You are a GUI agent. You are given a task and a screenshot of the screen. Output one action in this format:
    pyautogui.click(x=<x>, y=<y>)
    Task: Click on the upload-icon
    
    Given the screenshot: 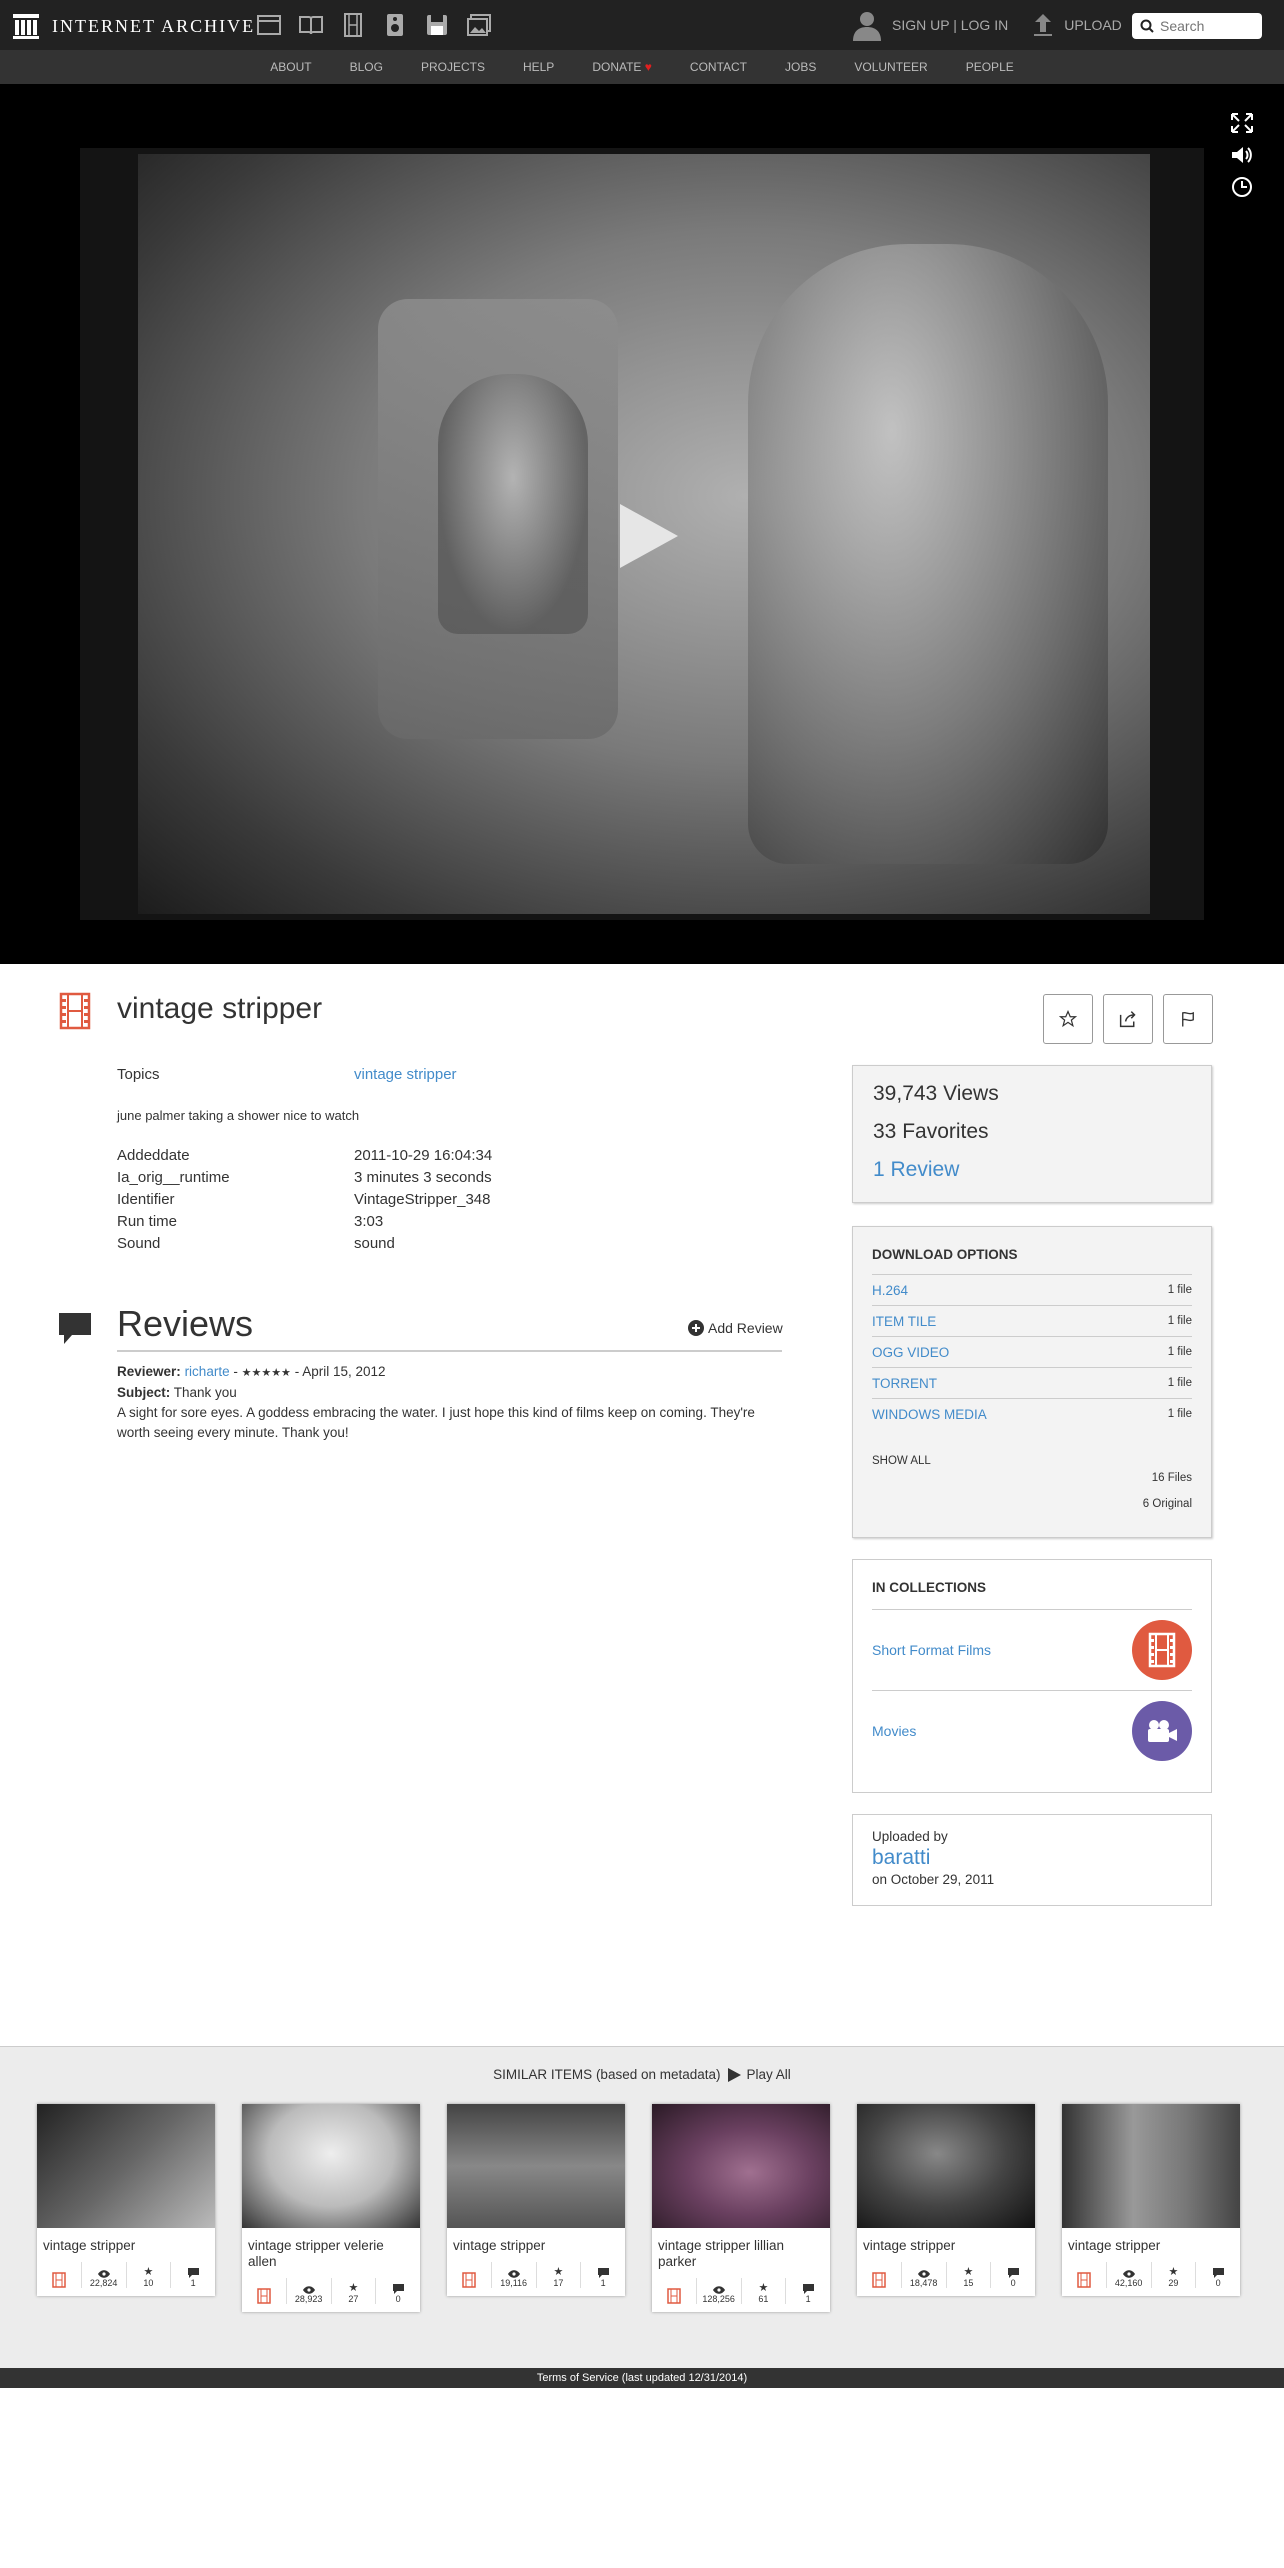 What is the action you would take?
    pyautogui.click(x=1043, y=25)
    